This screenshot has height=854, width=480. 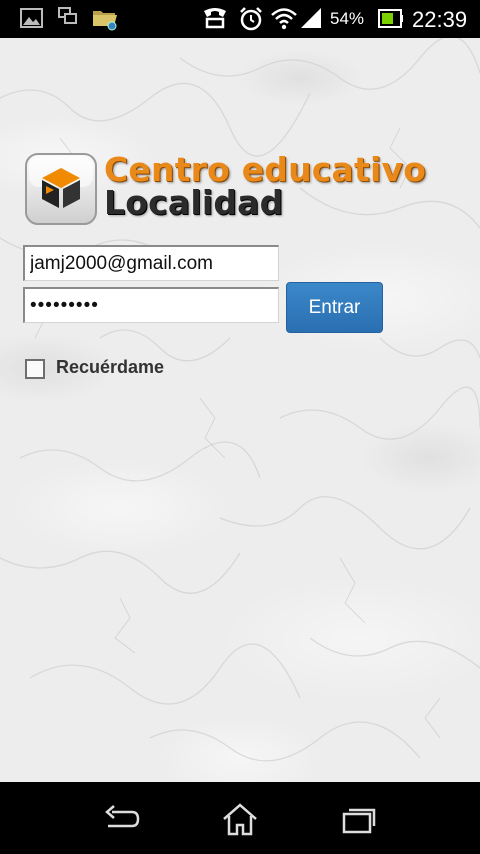 I want to click on alarm-icon, so click(x=251, y=21).